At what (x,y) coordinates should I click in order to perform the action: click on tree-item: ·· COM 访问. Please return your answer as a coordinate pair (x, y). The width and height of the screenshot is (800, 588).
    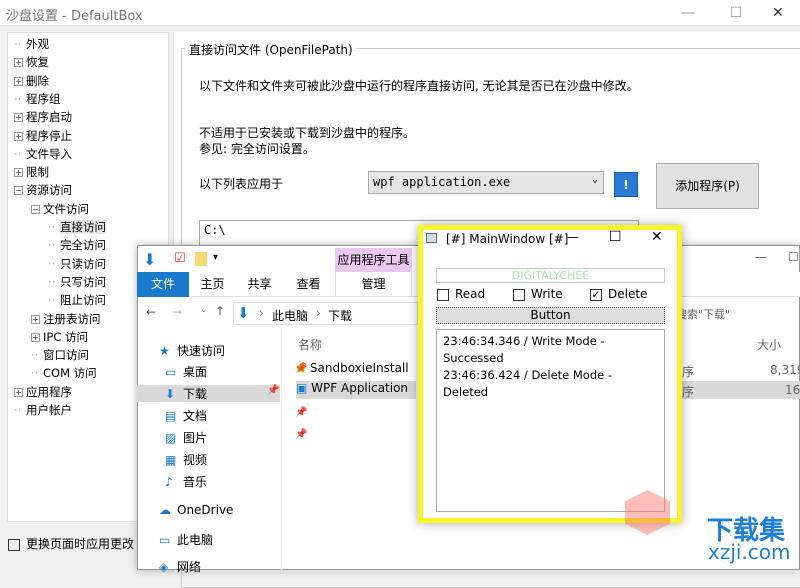
    Looking at the image, I should click on (64, 373).